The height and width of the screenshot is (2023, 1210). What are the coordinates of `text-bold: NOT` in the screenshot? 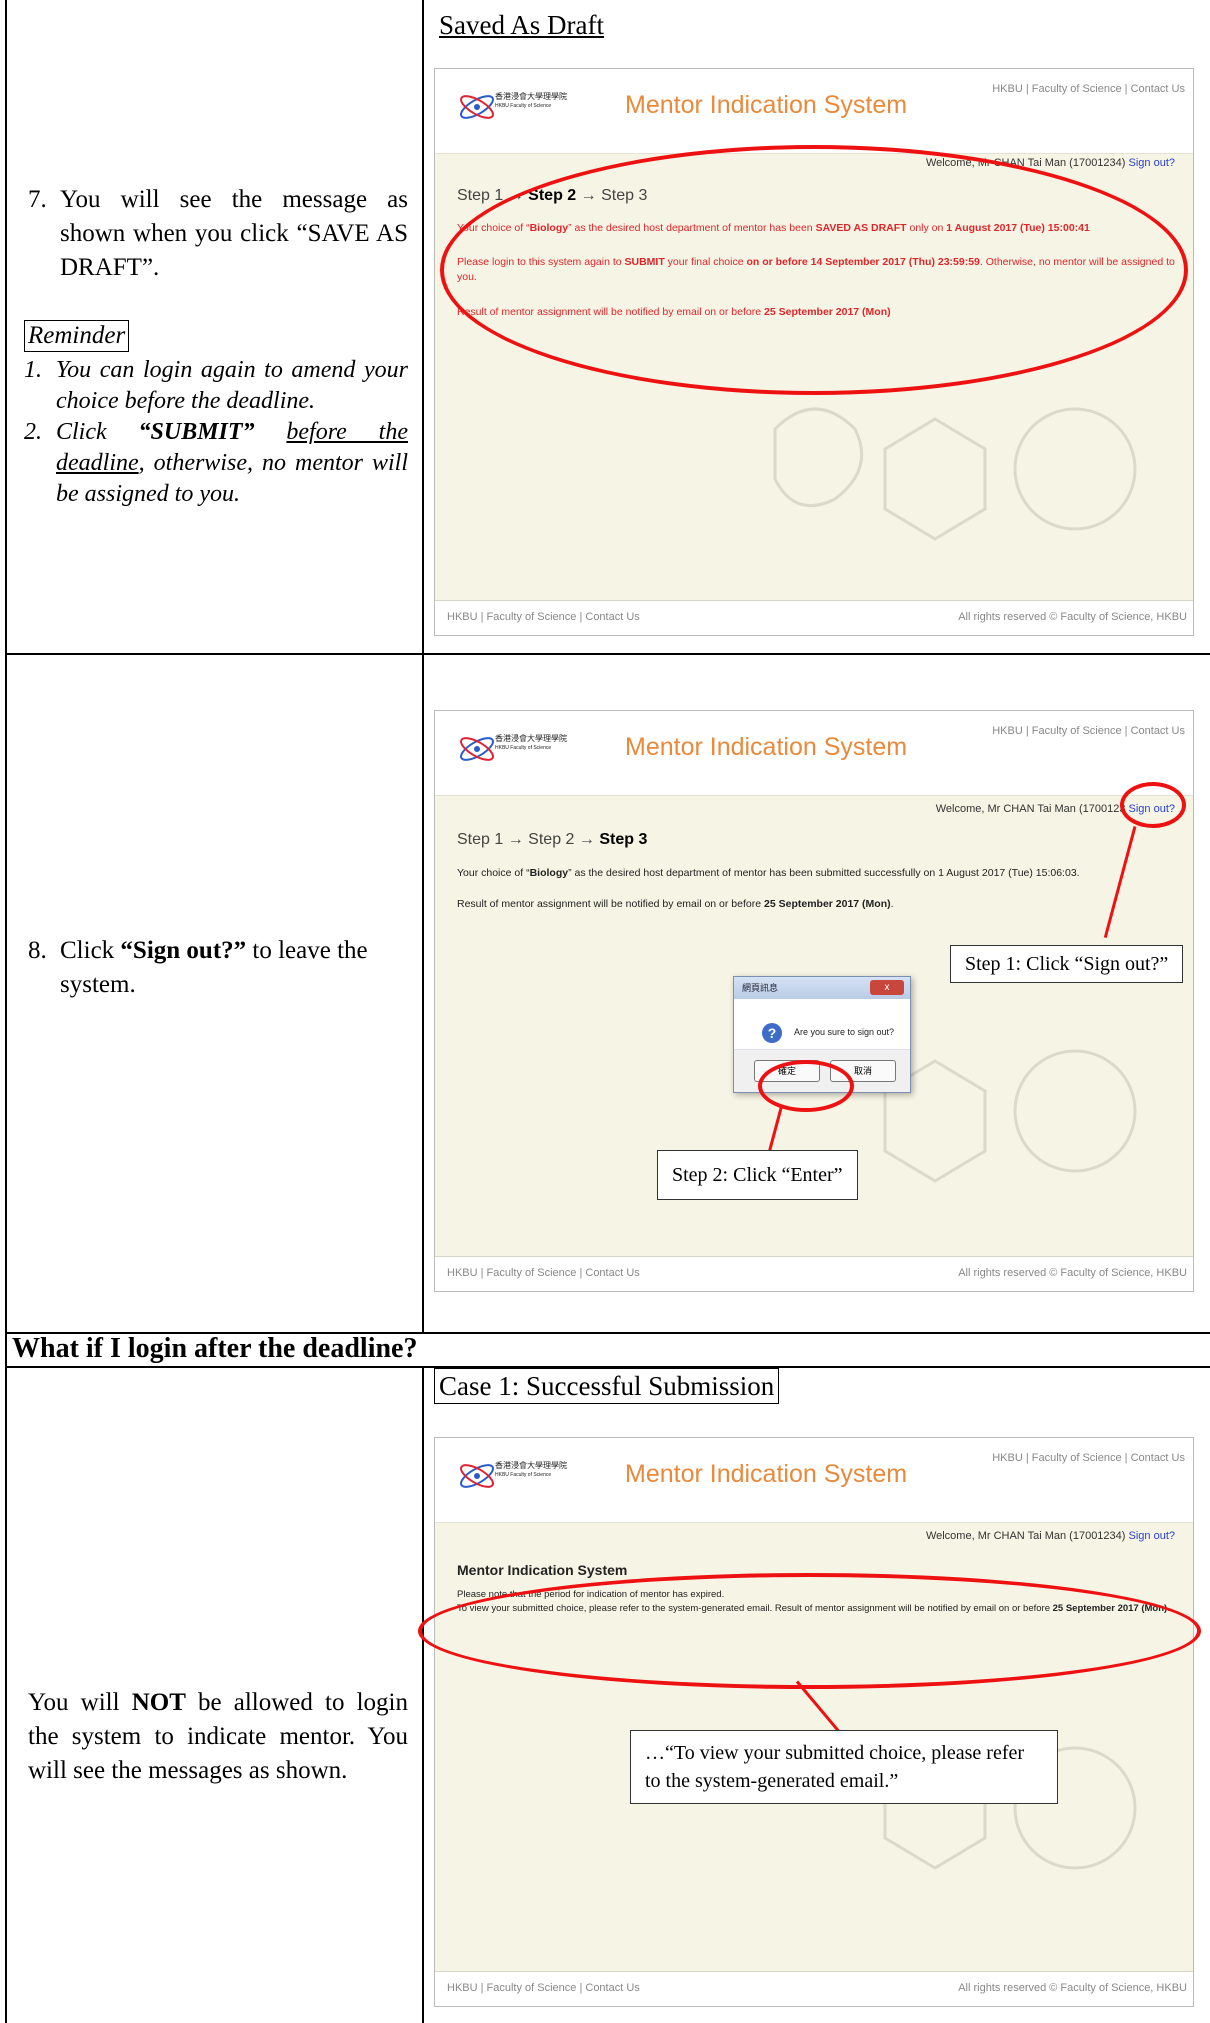 It's located at (158, 1702).